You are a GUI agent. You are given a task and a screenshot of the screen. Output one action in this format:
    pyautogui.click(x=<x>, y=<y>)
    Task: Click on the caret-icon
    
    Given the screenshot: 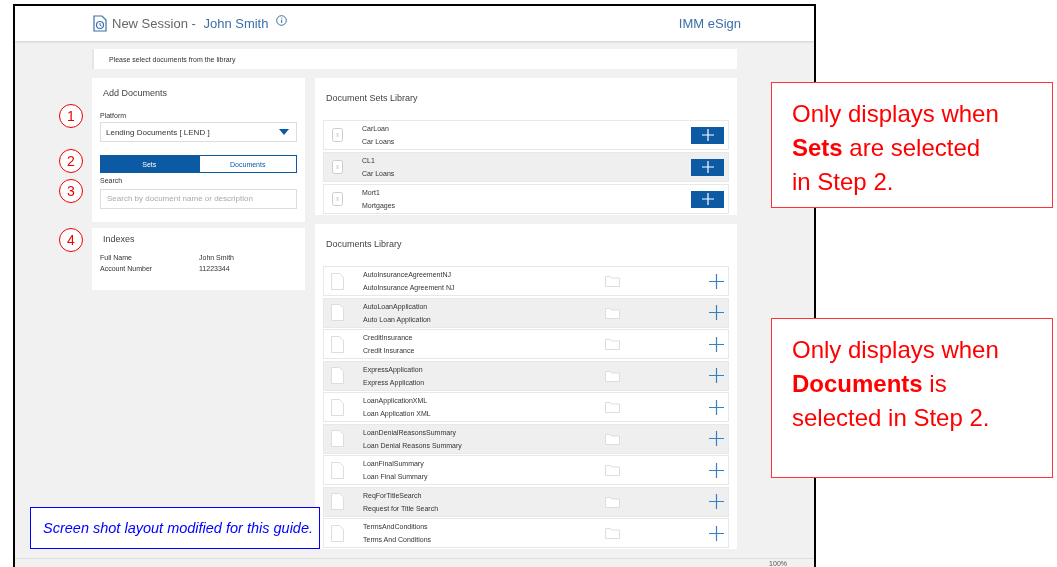 What is the action you would take?
    pyautogui.click(x=284, y=132)
    